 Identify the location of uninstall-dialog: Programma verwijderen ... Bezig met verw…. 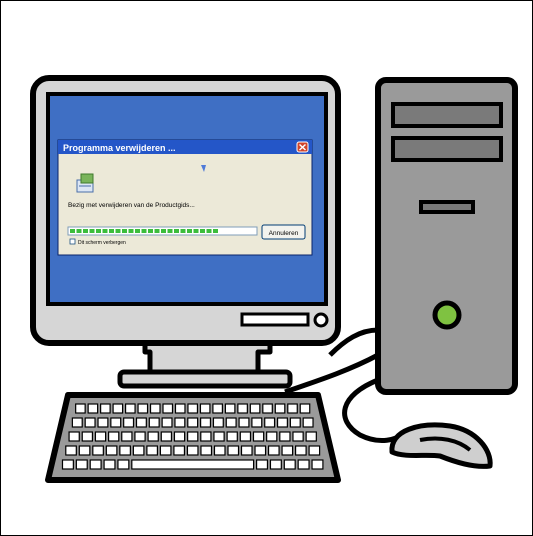
(185, 197).